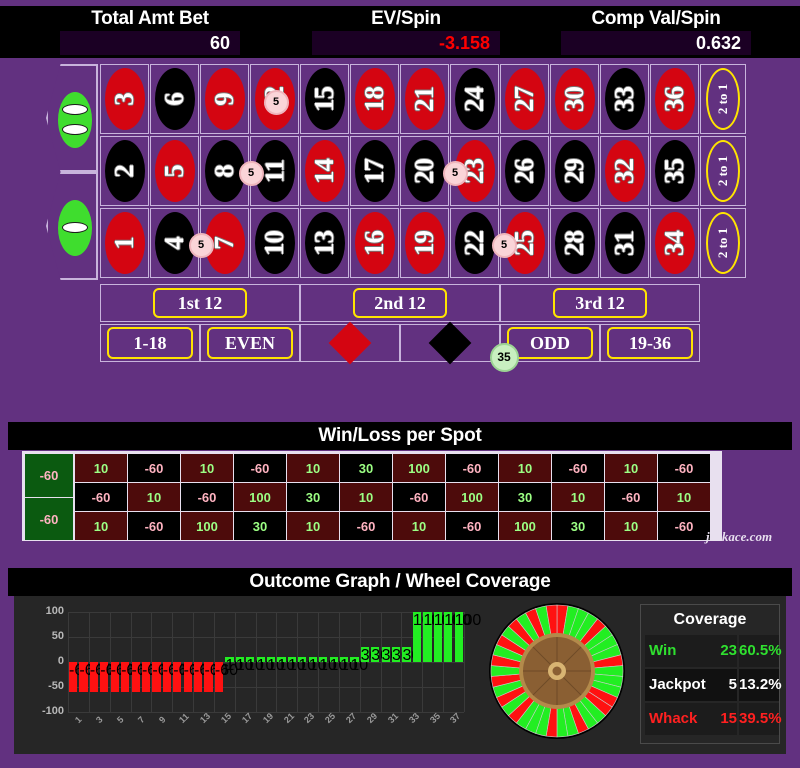 This screenshot has height=768, width=800. I want to click on outside-bet-even: EVEN, so click(250, 343).